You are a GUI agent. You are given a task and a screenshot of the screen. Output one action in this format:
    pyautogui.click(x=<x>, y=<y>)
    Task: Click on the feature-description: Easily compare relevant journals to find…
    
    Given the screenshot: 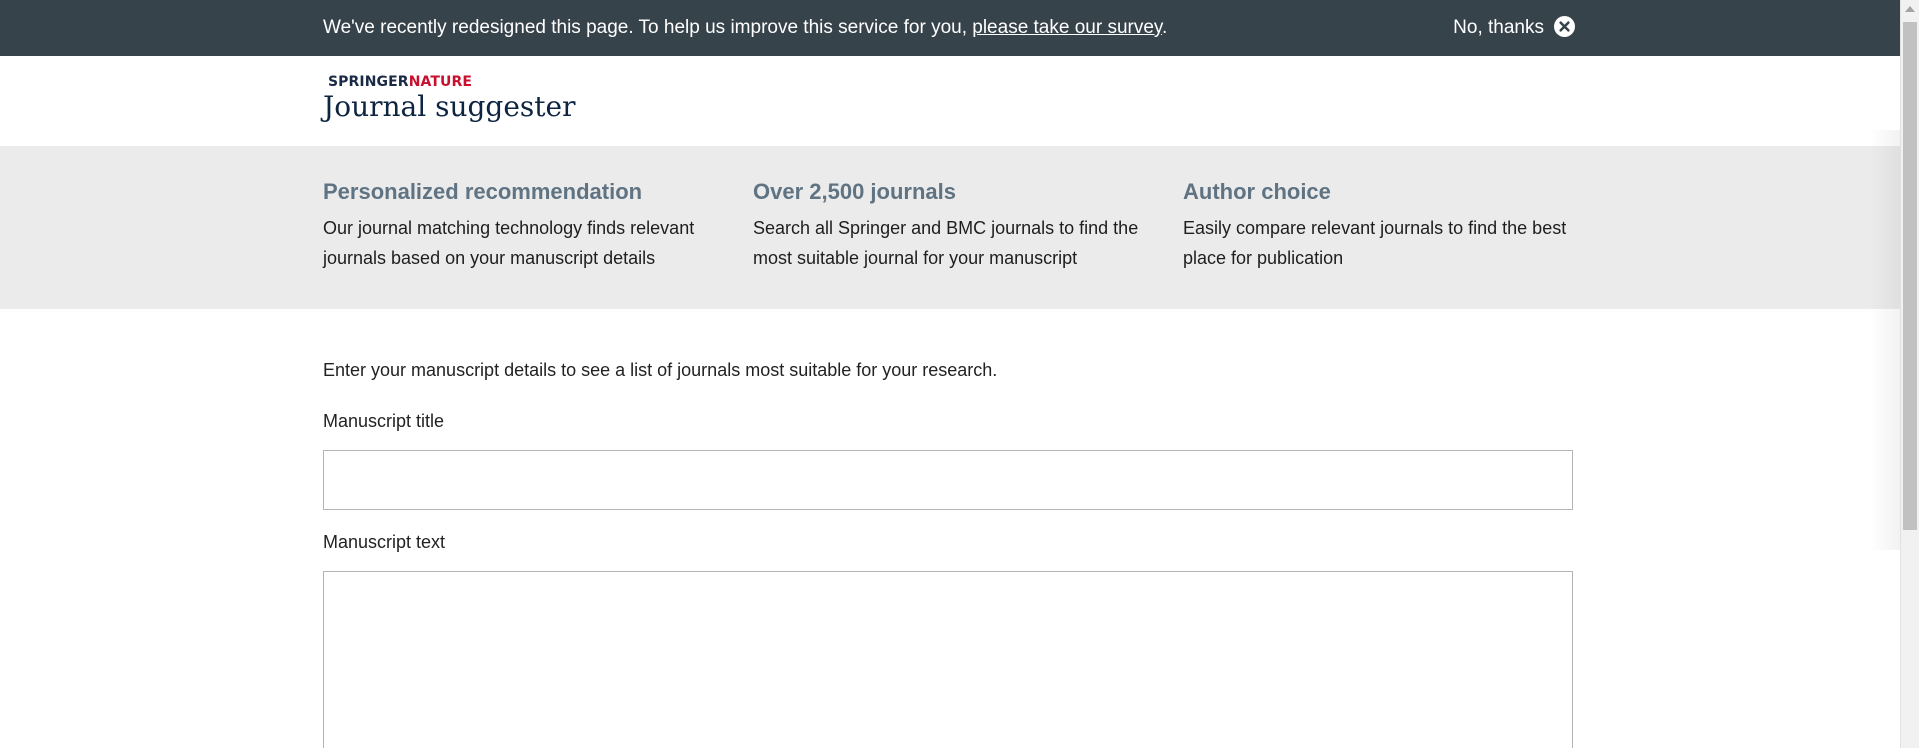 What is the action you would take?
    pyautogui.click(x=1375, y=243)
    